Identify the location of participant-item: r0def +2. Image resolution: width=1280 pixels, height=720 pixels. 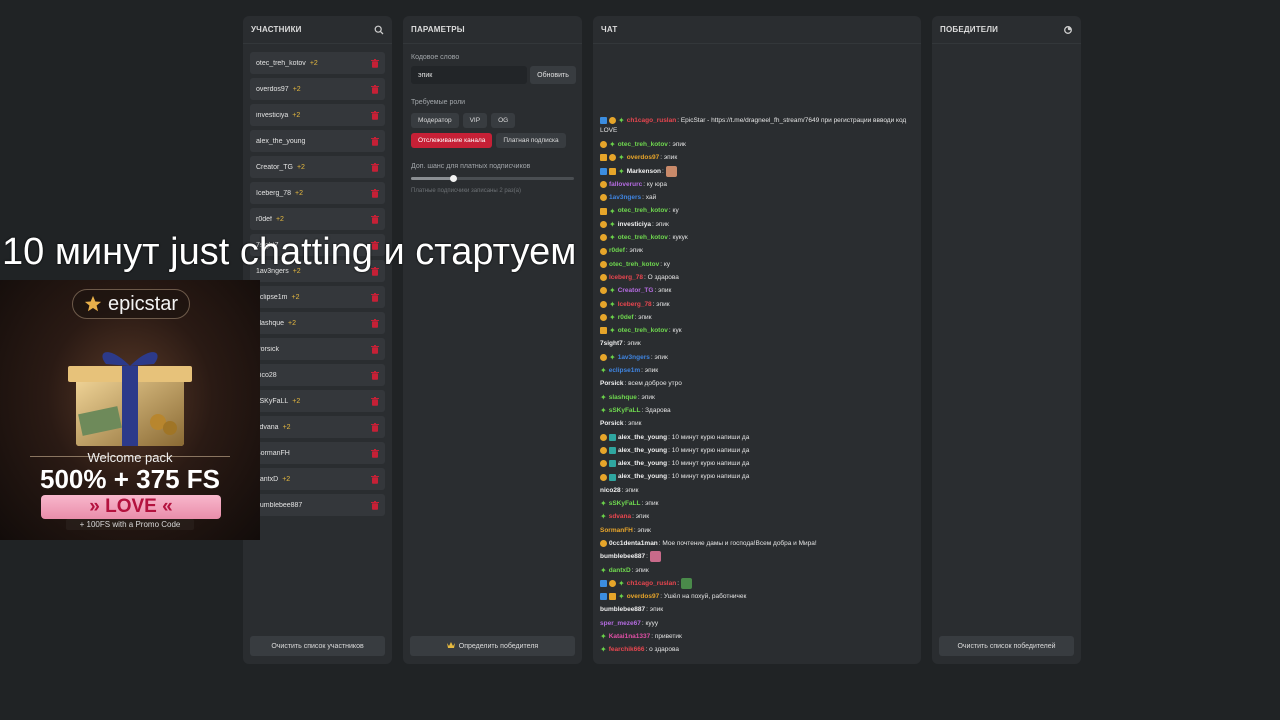
(317, 219).